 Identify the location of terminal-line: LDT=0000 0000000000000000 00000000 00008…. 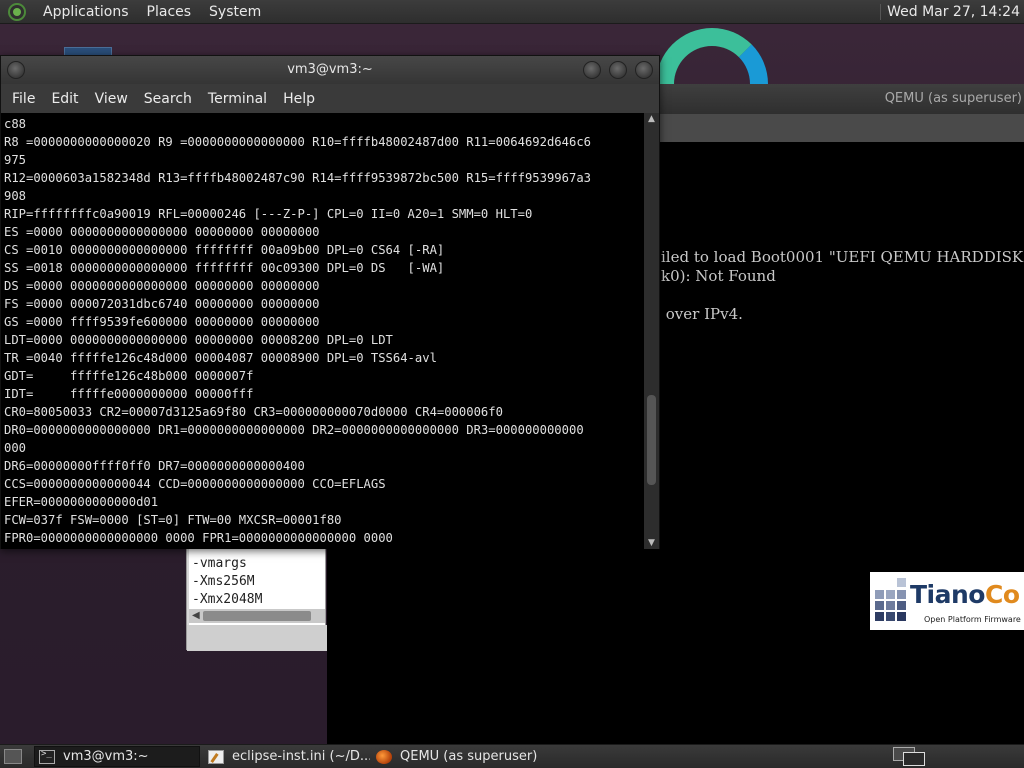
(198, 340).